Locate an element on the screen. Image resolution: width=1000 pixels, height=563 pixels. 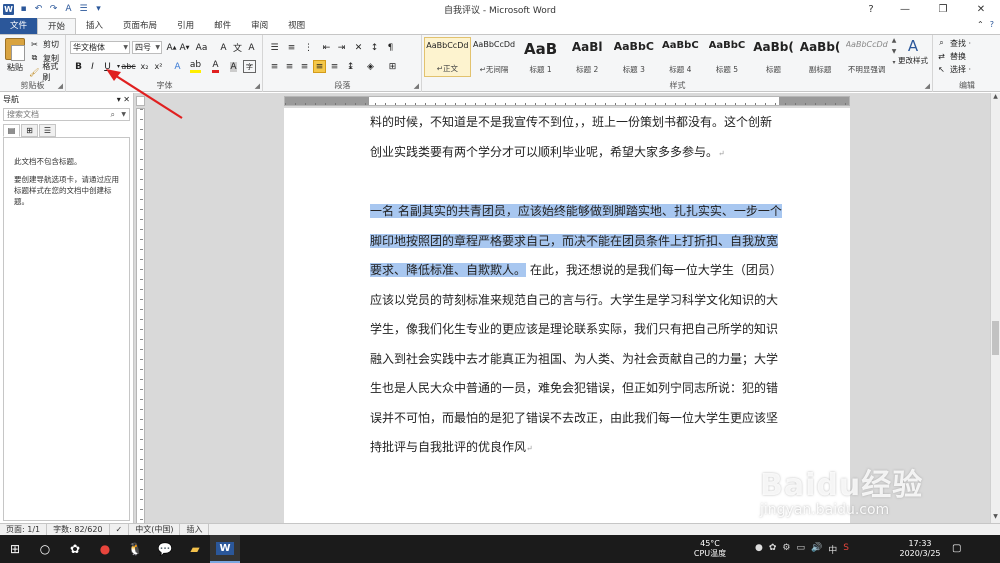
clipboard-launcher-icon: ◢ is located at coordinates (60, 86).